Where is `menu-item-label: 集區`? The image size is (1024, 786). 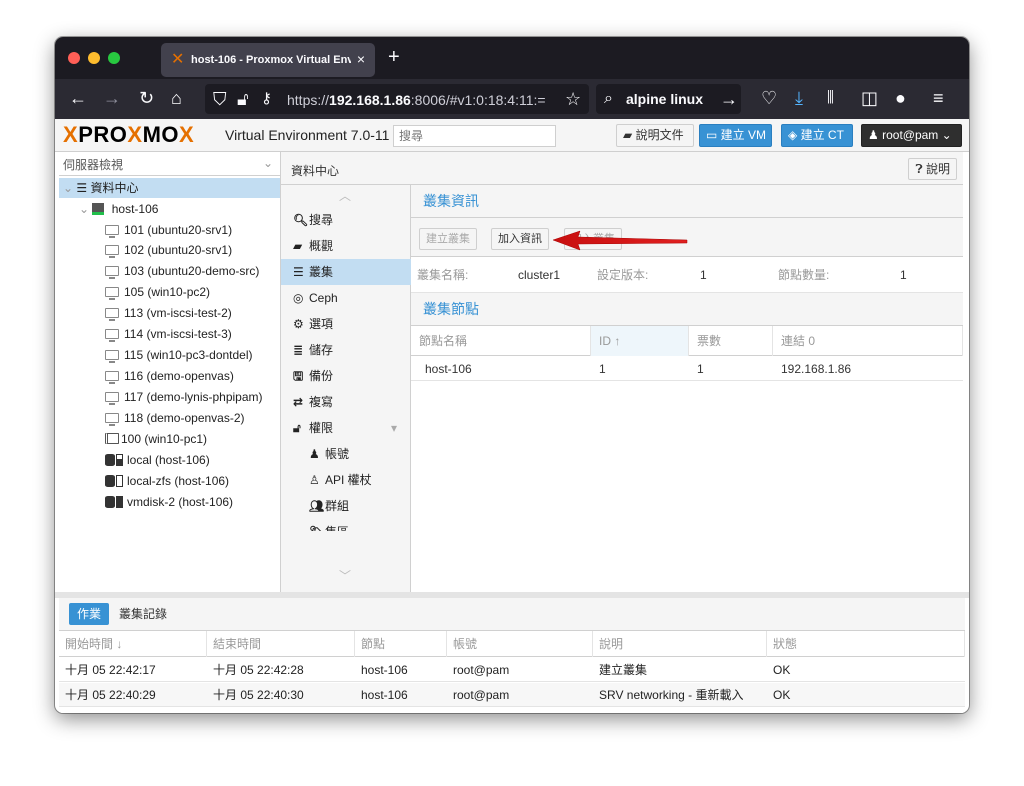
menu-item-label: 集區 is located at coordinates (337, 528).